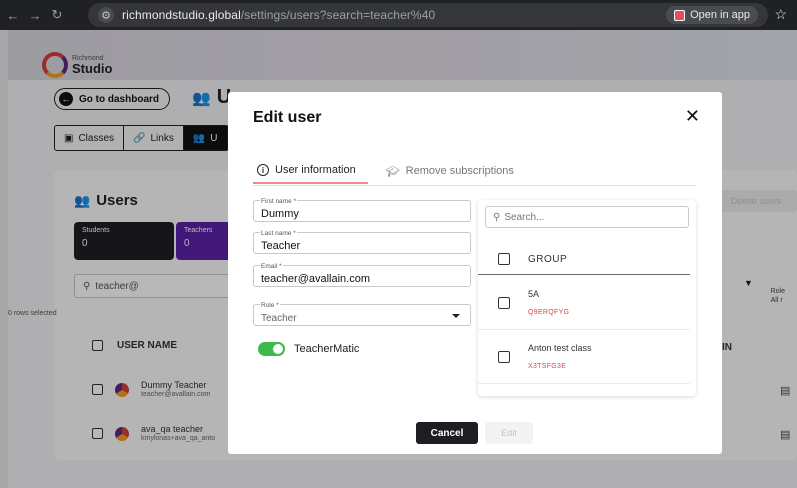 Image resolution: width=797 pixels, height=488 pixels. What do you see at coordinates (362, 314) in the screenshot?
I see `role-select: Role * Teacher` at bounding box center [362, 314].